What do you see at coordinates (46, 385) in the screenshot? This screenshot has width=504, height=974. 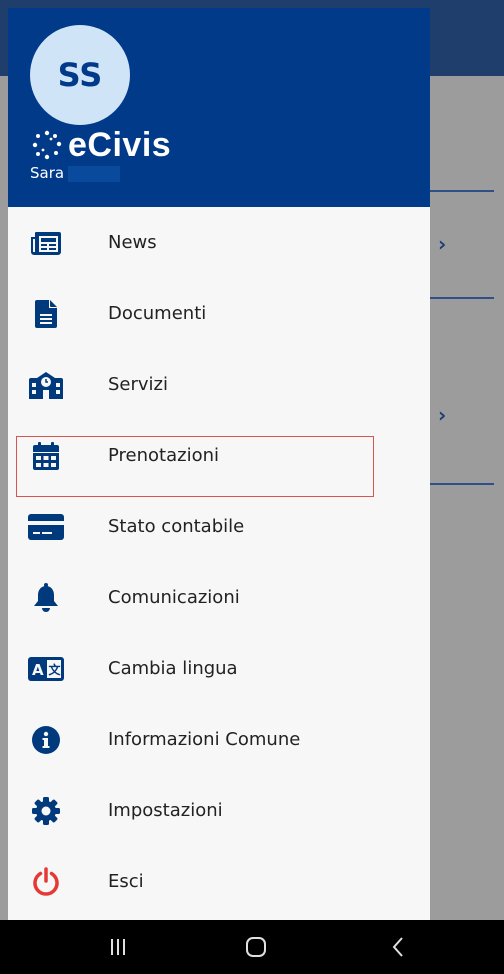 I see `school-building-icon` at bounding box center [46, 385].